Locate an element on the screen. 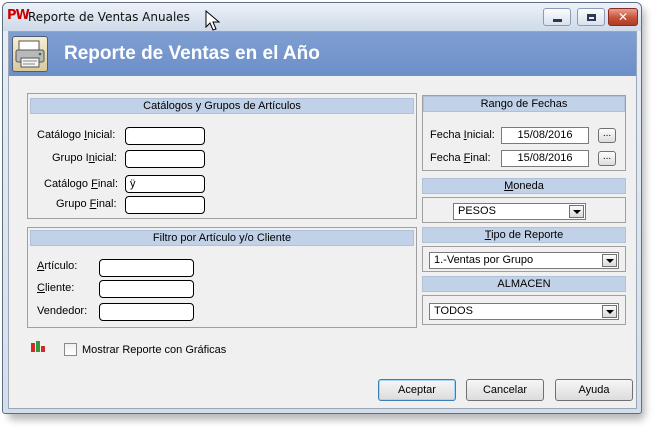 This screenshot has width=657, height=429. almacen-group: TODOS is located at coordinates (524, 310).